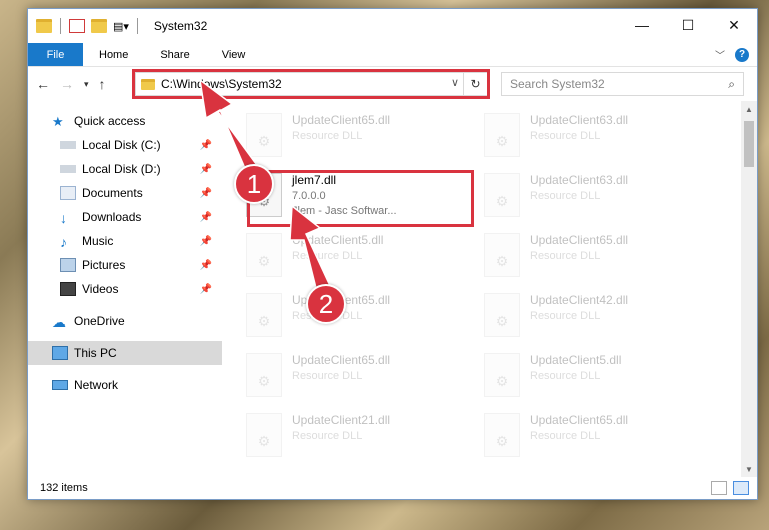 The height and width of the screenshot is (530, 769). I want to click on search-icon: ⌕, so click(731, 84).